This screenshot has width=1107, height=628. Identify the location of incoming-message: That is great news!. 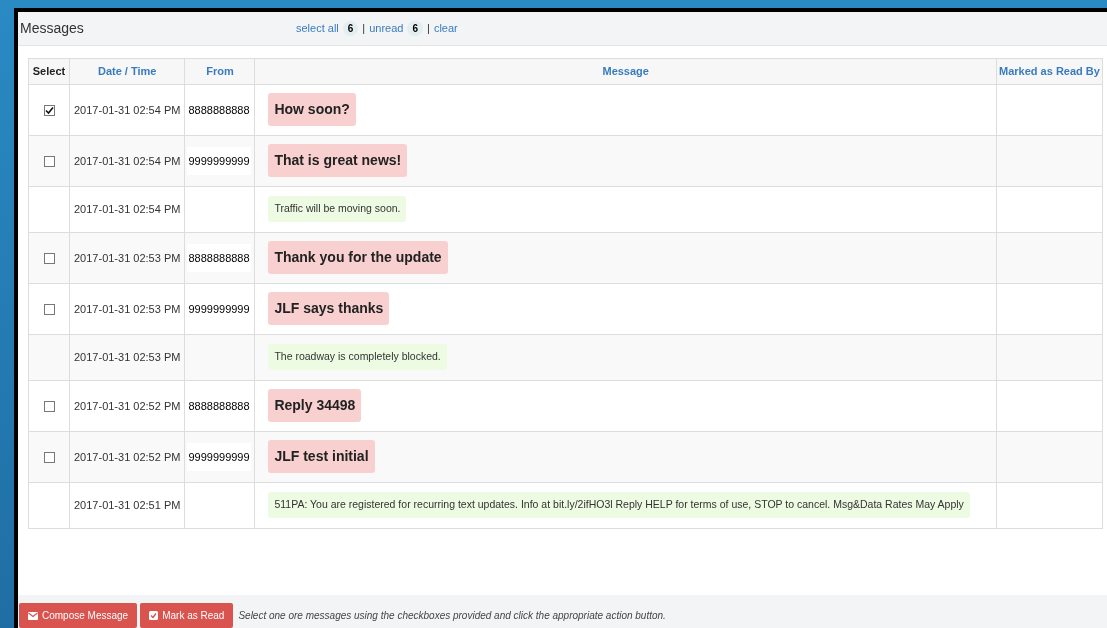
(338, 161).